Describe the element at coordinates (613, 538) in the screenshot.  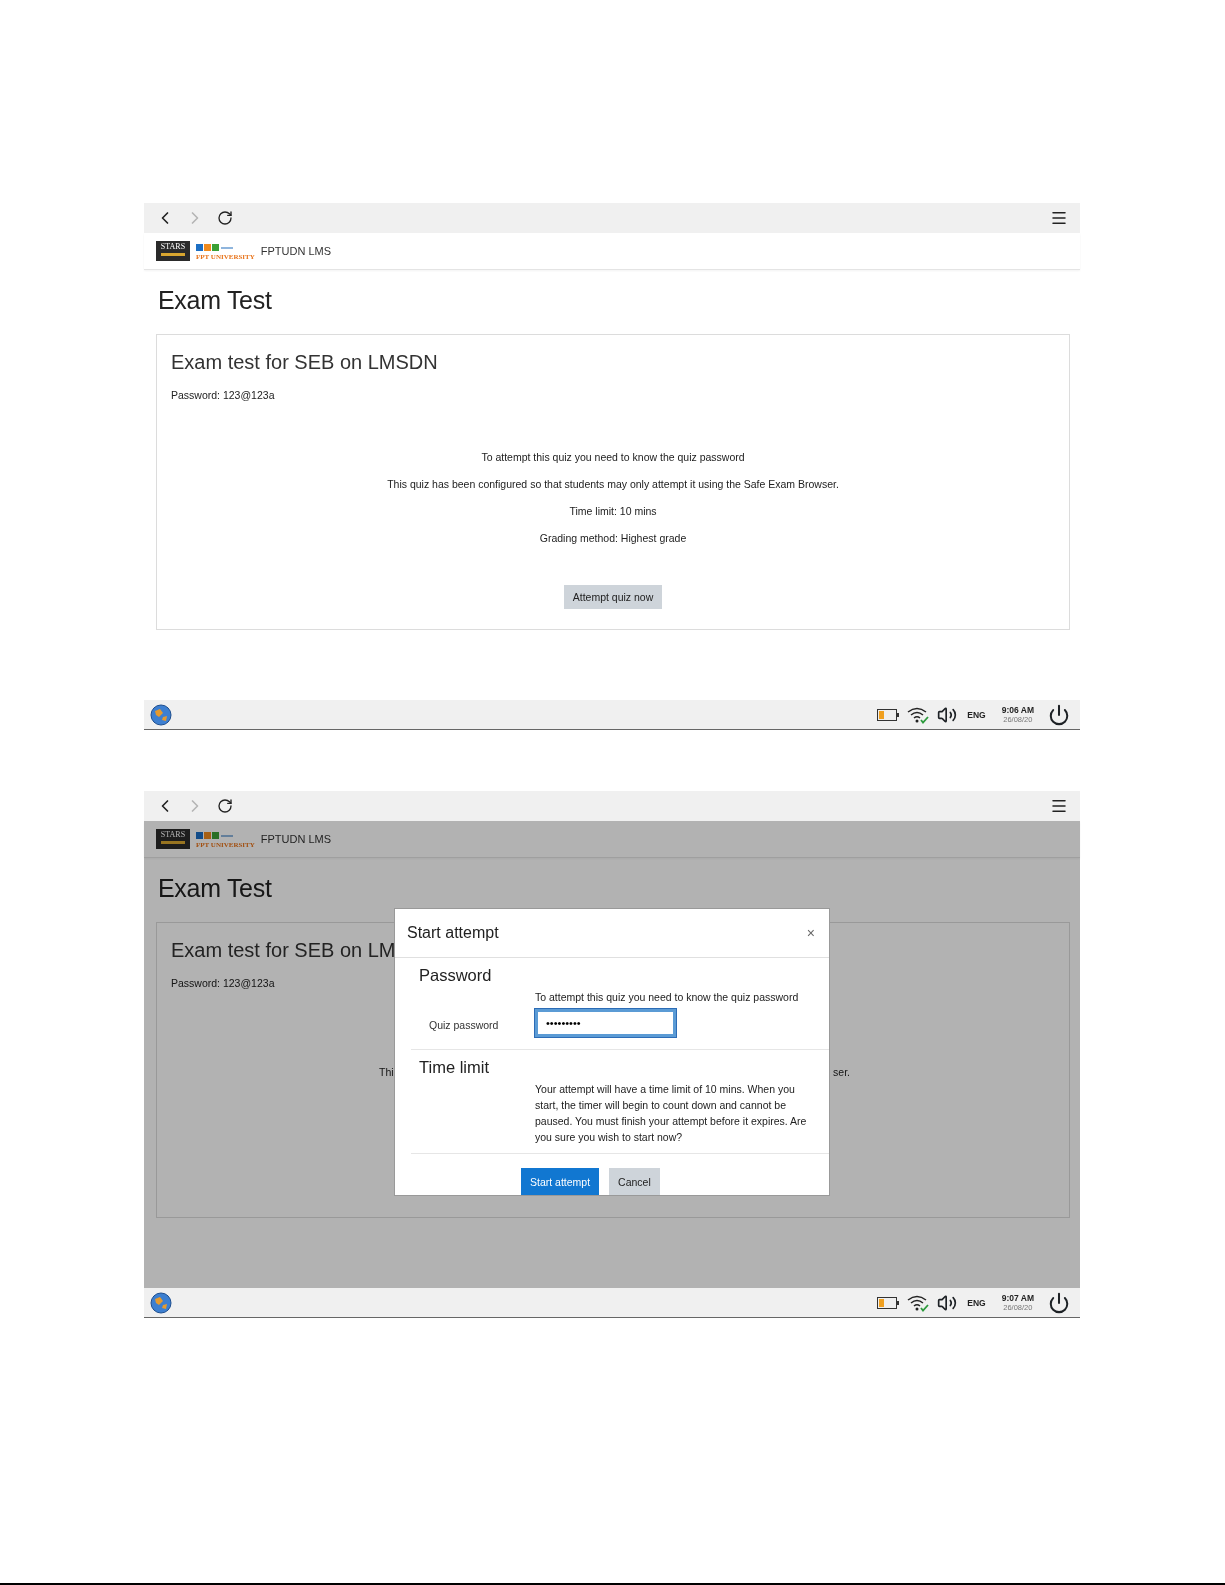
I see `quiz-info: Grading method: Highest grade` at that location.